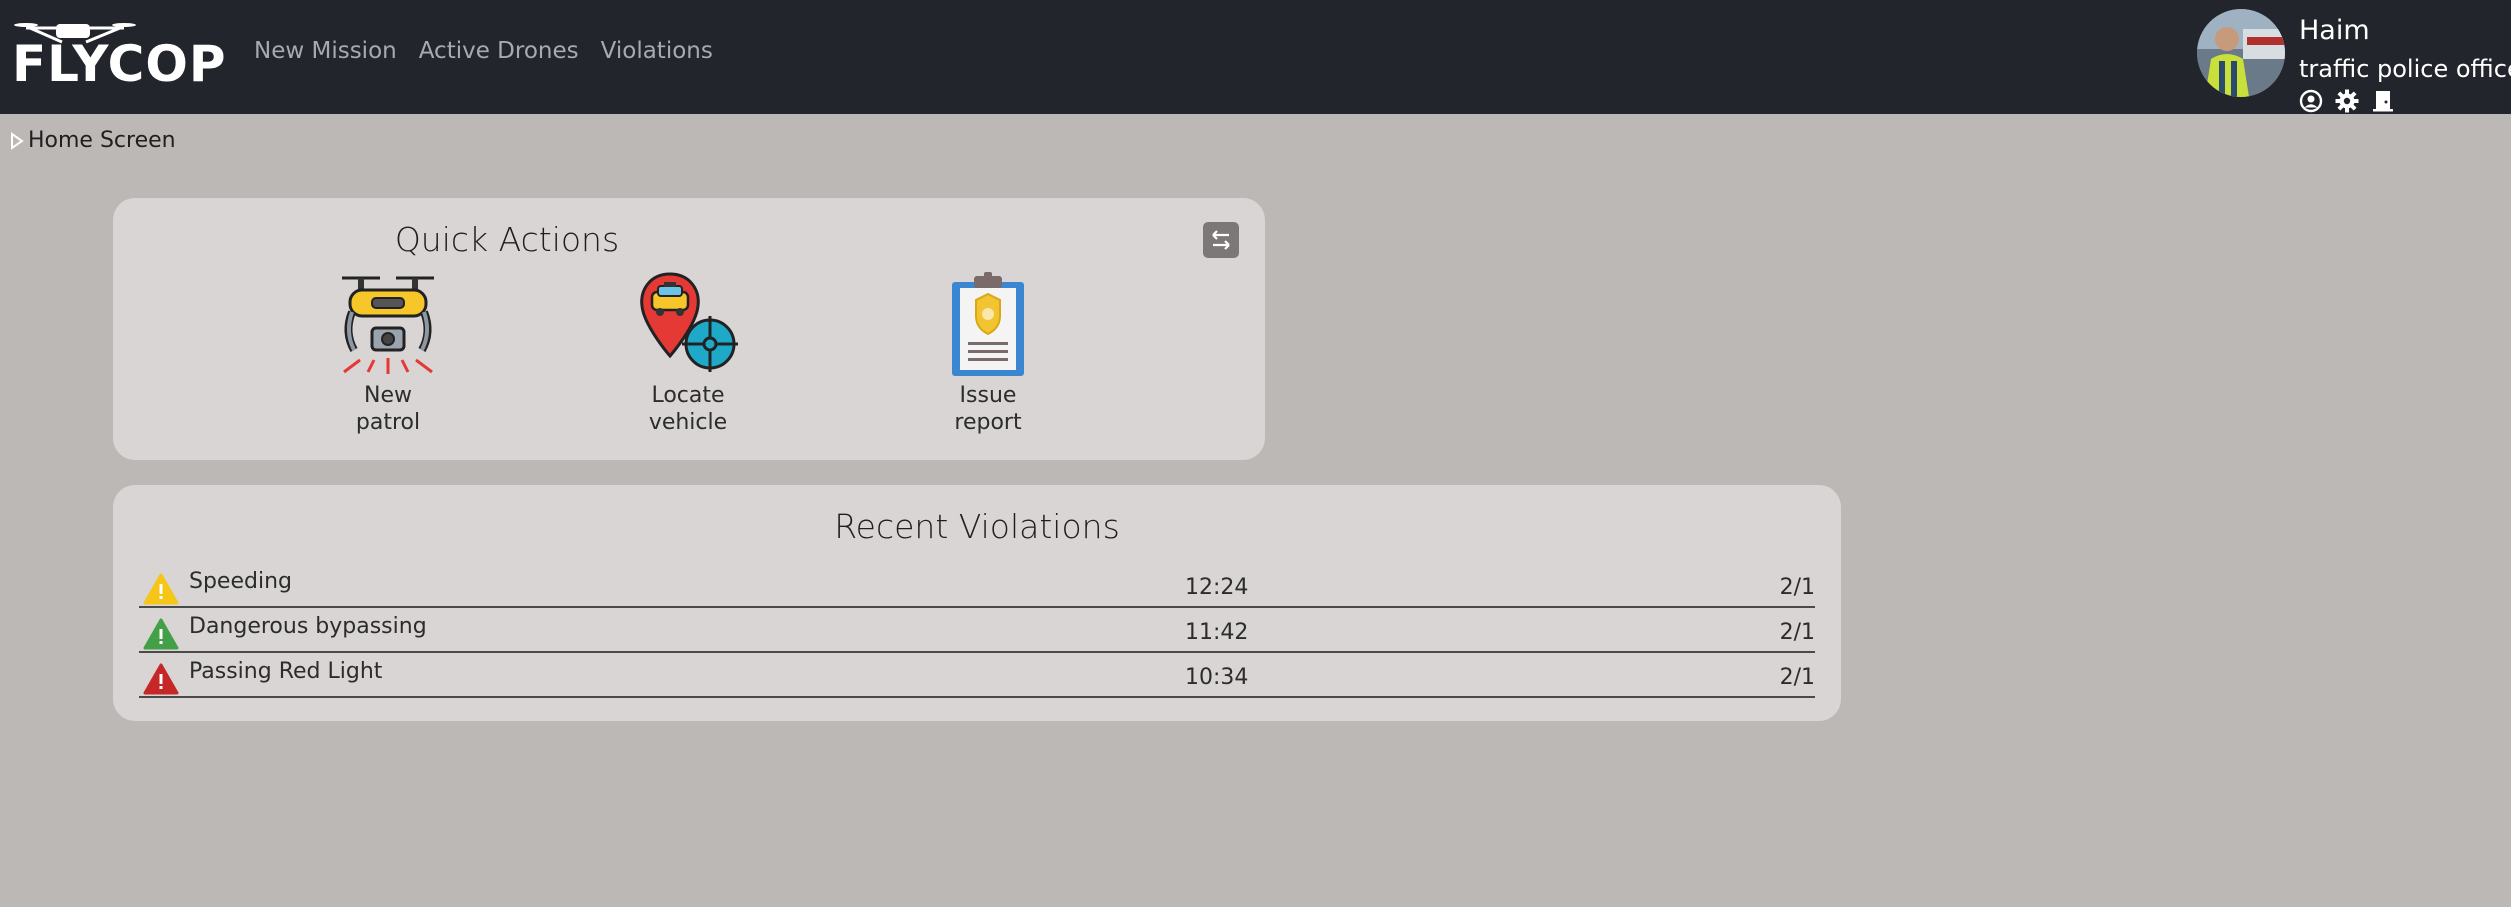  Describe the element at coordinates (977, 675) in the screenshot. I see `list-item: Passing Red Light 10:34 2/1` at that location.